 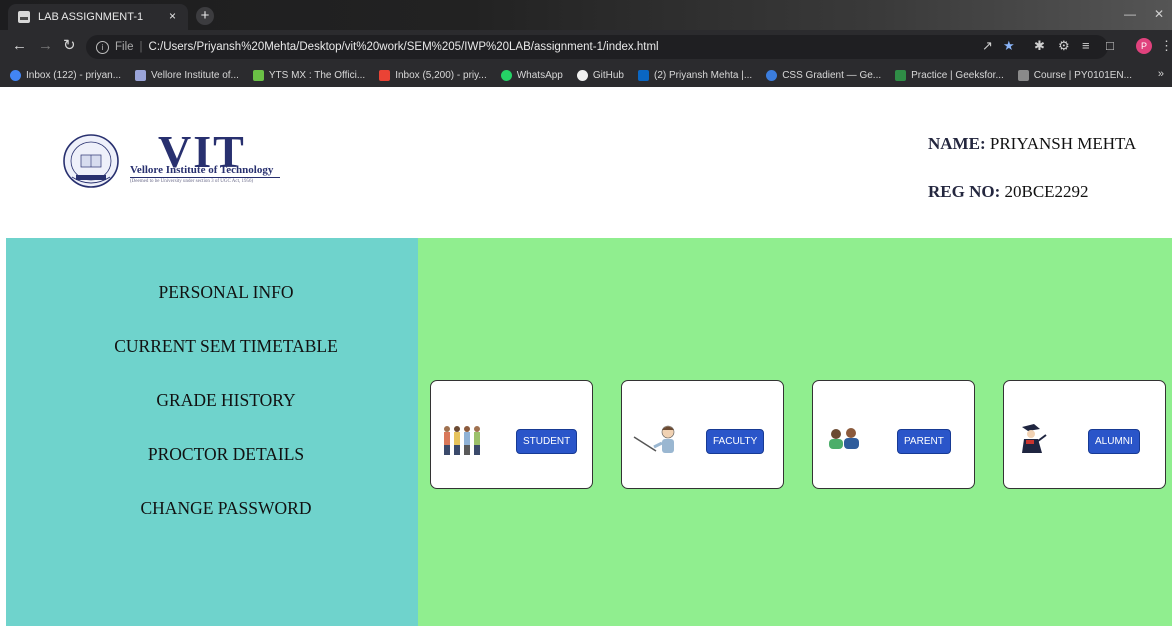 What do you see at coordinates (226, 346) in the screenshot?
I see `sidebar-item-current-sem-timetable: CURRENT SEM TIMETABLE` at bounding box center [226, 346].